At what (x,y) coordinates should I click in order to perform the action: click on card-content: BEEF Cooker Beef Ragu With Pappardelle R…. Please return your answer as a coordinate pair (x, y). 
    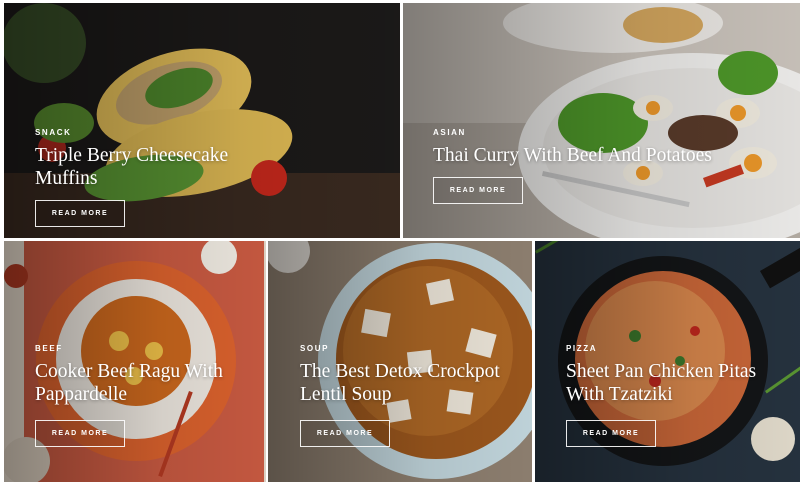
    Looking at the image, I should click on (130, 395).